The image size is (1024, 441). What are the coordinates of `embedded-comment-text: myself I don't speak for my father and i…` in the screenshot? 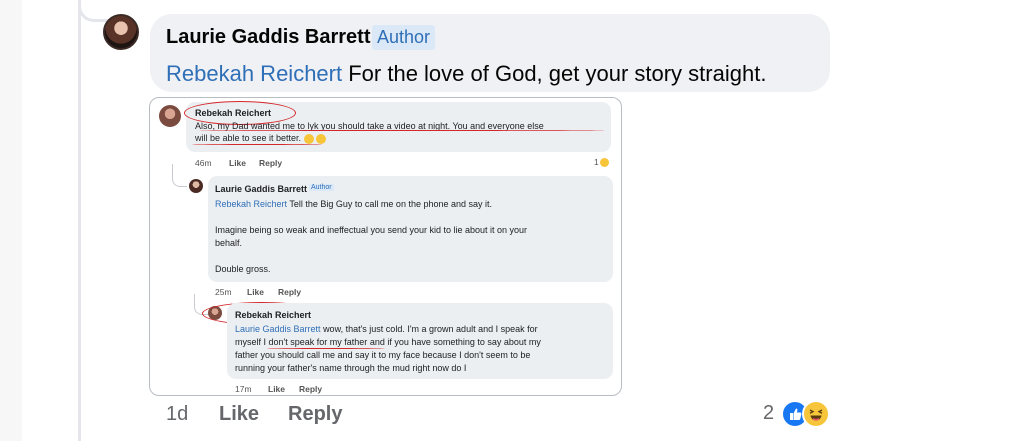 It's located at (388, 342).